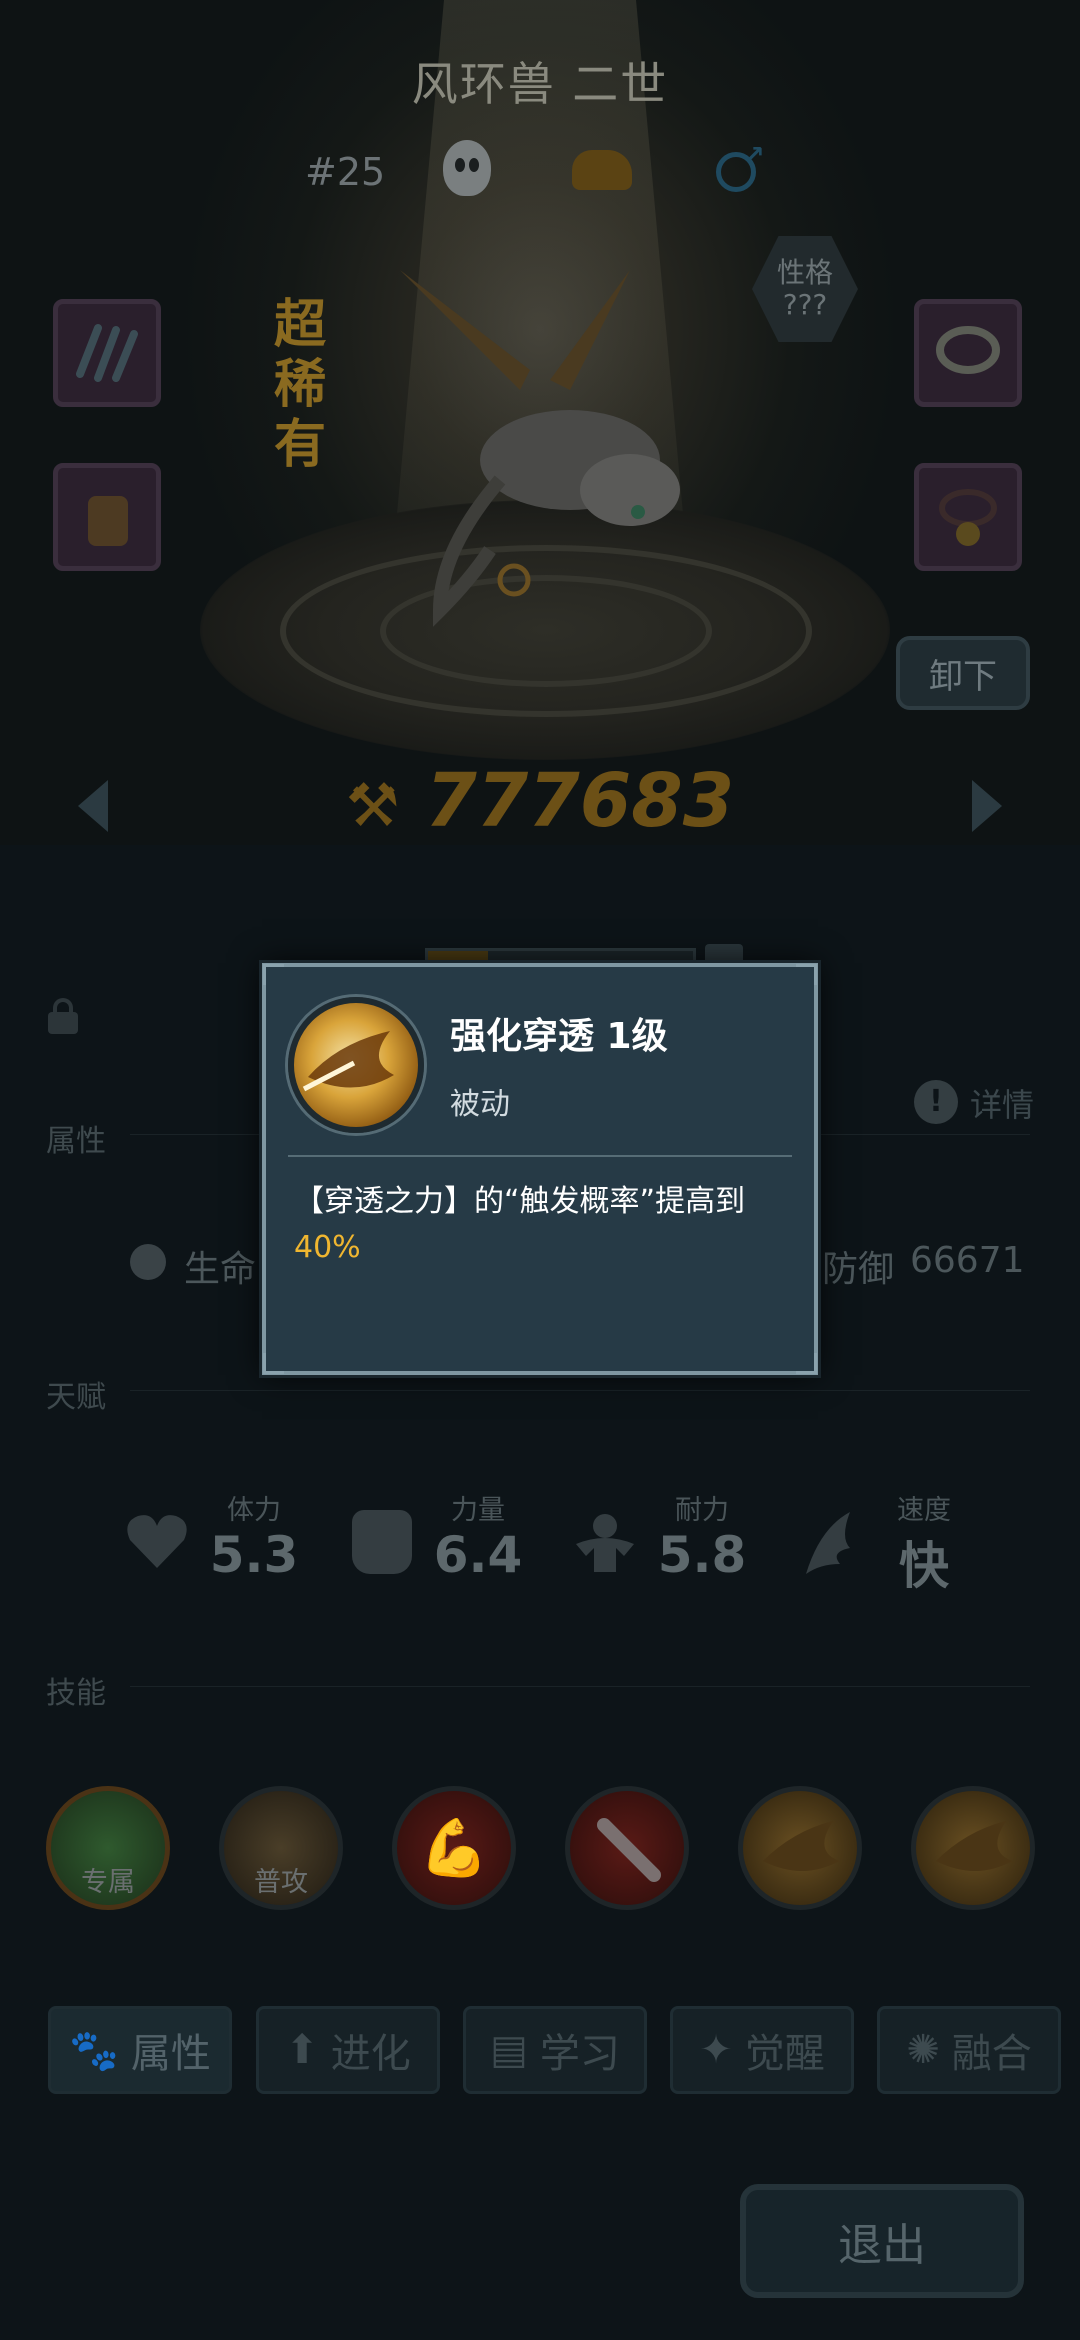 The width and height of the screenshot is (1080, 2340). Describe the element at coordinates (76, 1141) in the screenshot. I see `section-attributes: 属性` at that location.